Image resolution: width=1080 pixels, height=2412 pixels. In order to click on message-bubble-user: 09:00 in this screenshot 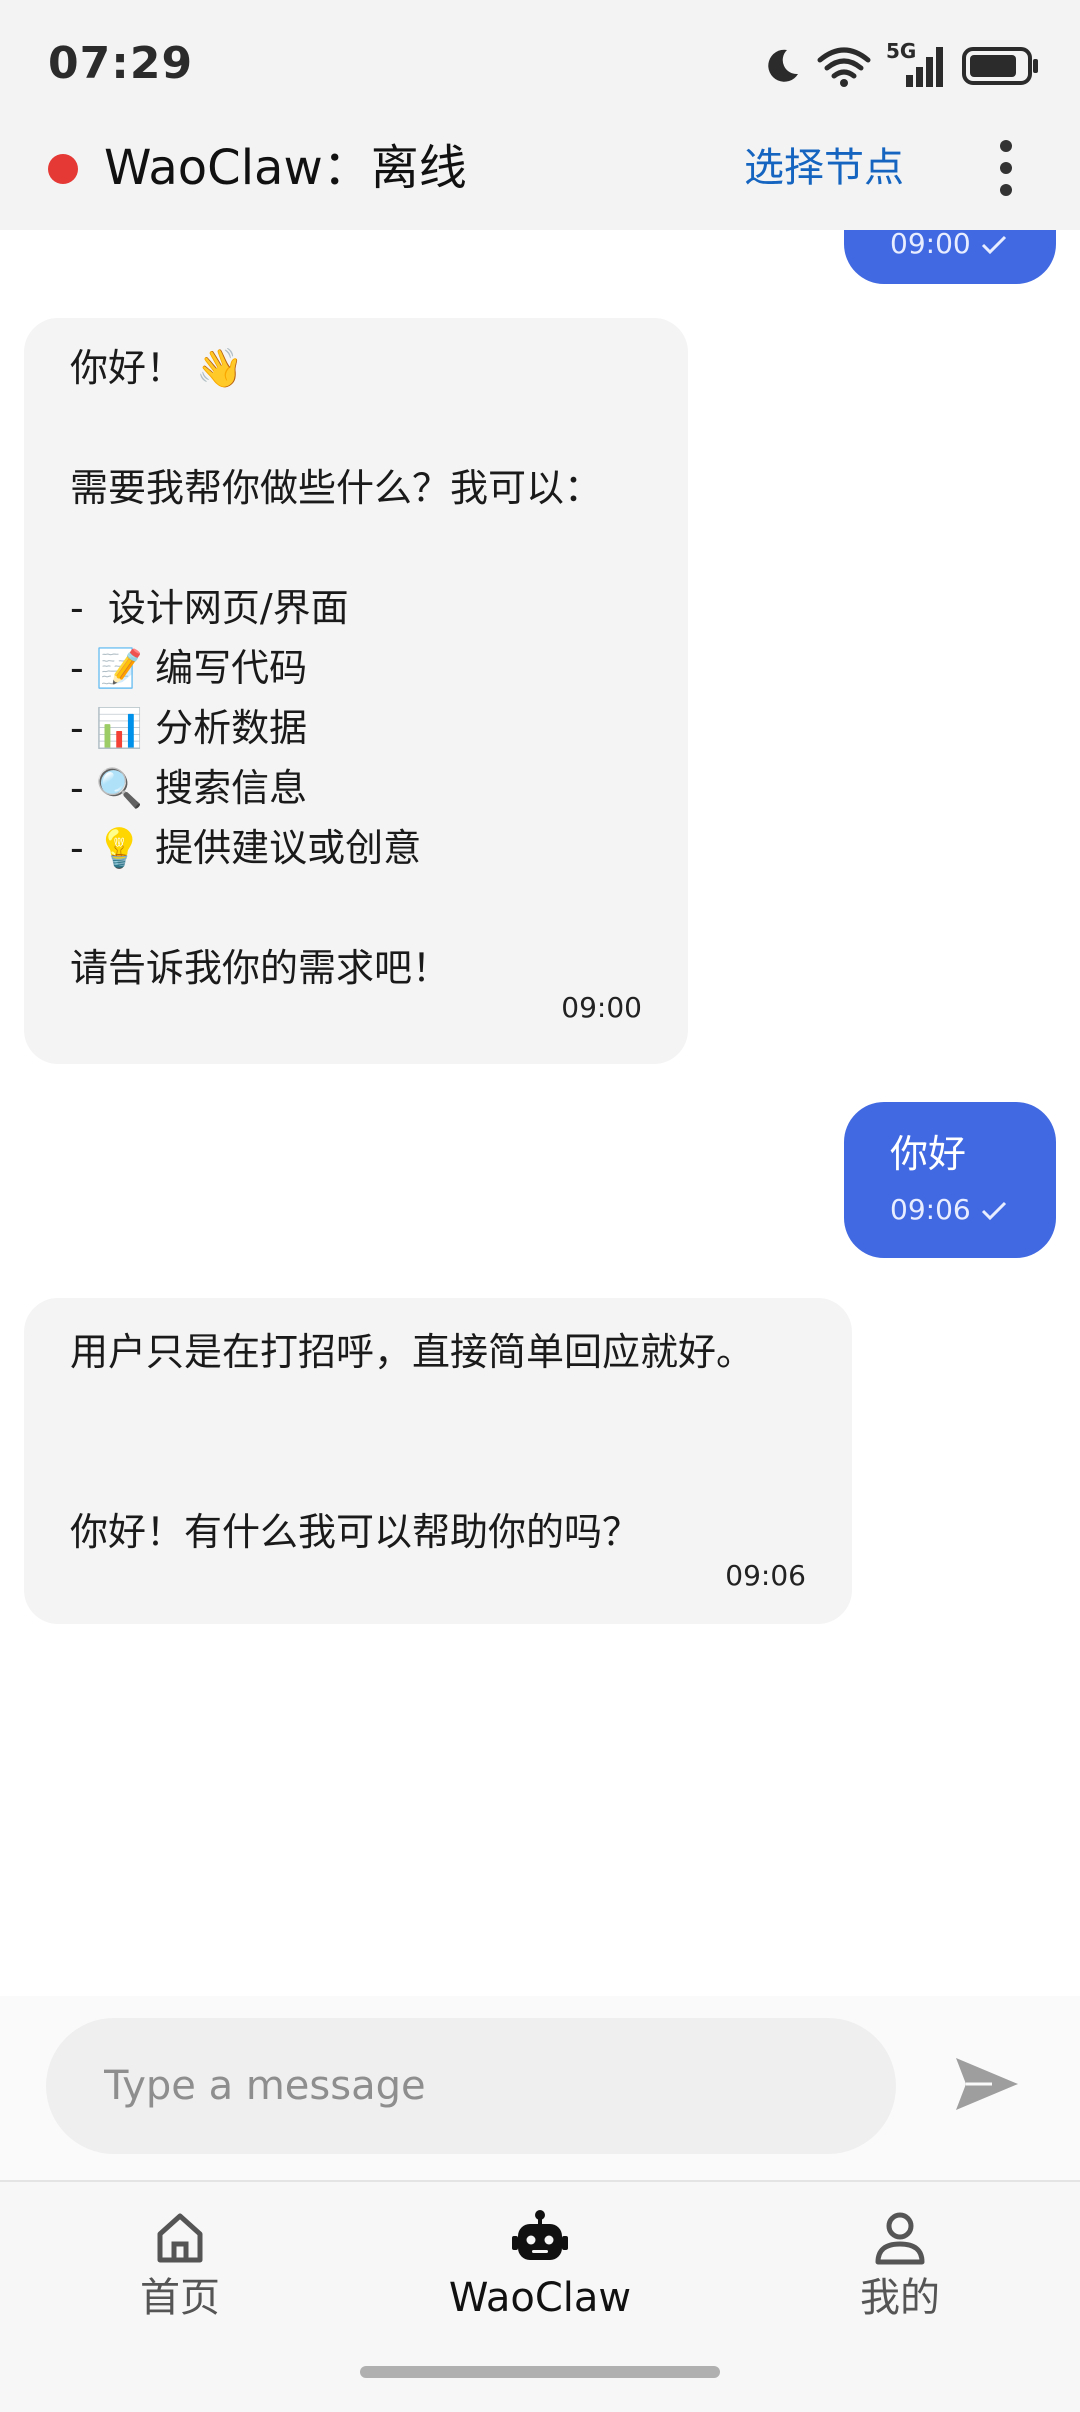, I will do `click(950, 257)`.